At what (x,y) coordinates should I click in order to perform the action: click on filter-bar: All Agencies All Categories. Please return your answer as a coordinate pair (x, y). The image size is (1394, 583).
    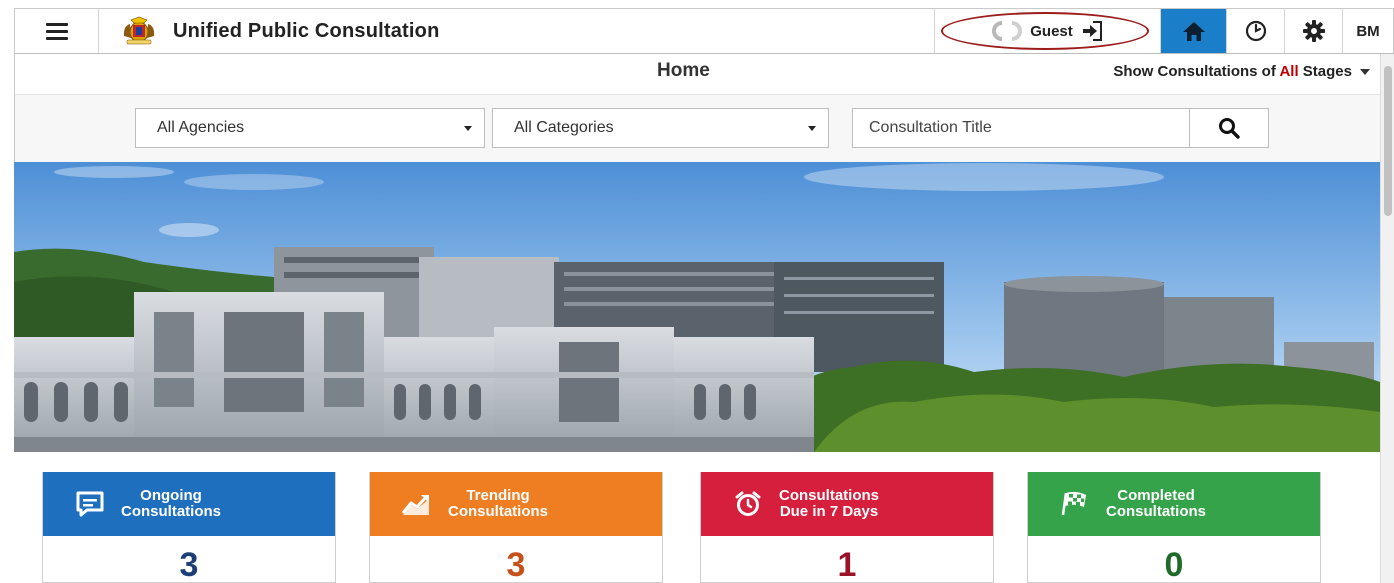
    Looking at the image, I should click on (704, 128).